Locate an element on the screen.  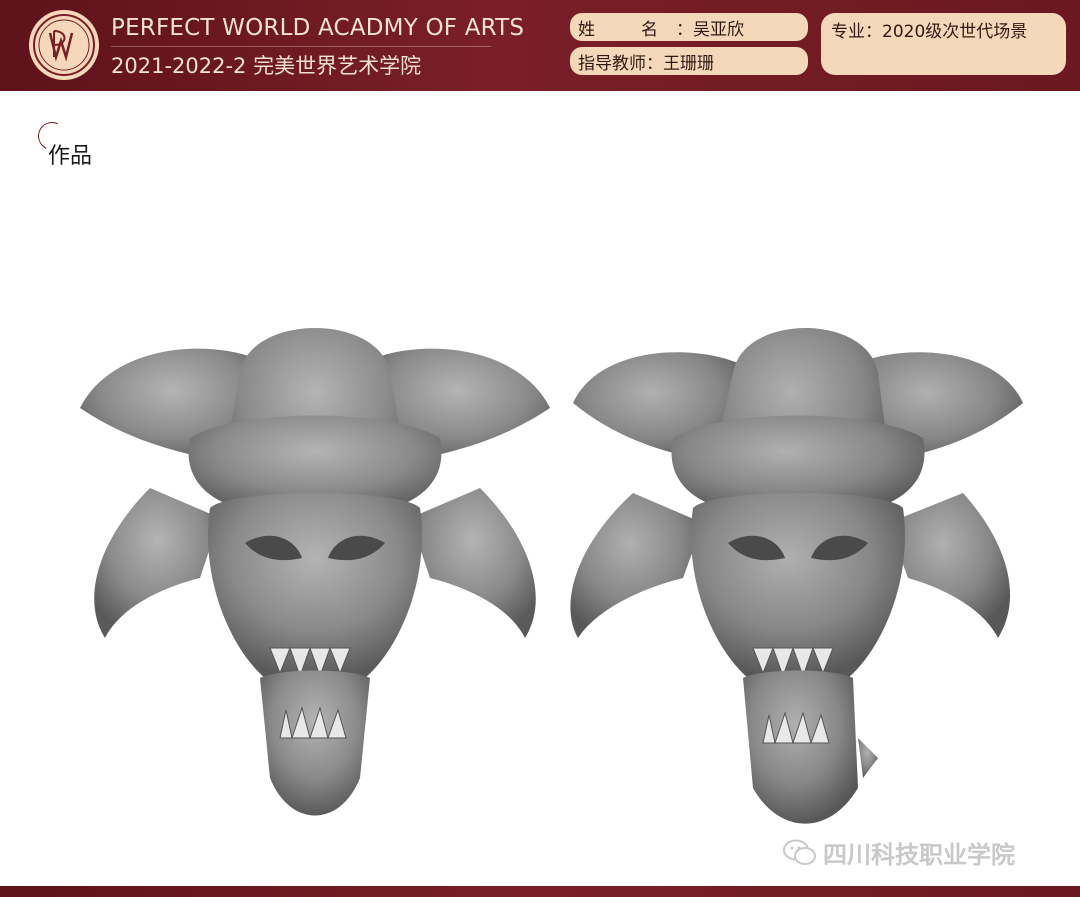
major-value: 2020级次世代场景 is located at coordinates (955, 32).